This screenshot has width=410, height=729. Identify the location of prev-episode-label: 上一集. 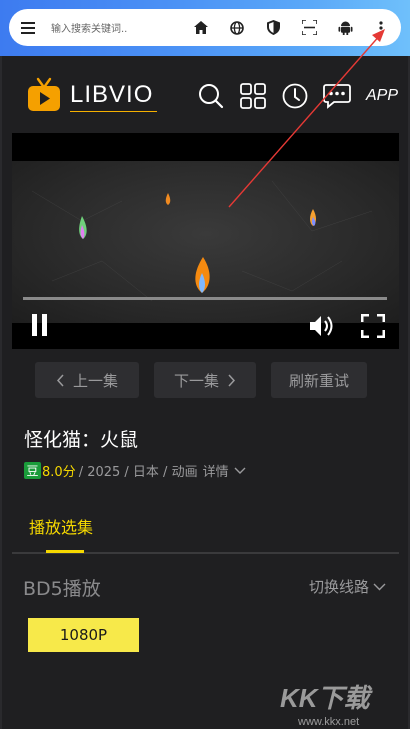
(95, 380).